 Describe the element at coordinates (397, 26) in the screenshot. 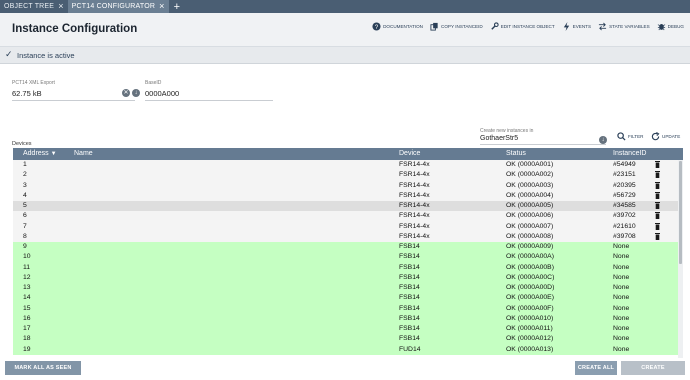

I see `documentation-button: ? DOCUMENTATION` at that location.